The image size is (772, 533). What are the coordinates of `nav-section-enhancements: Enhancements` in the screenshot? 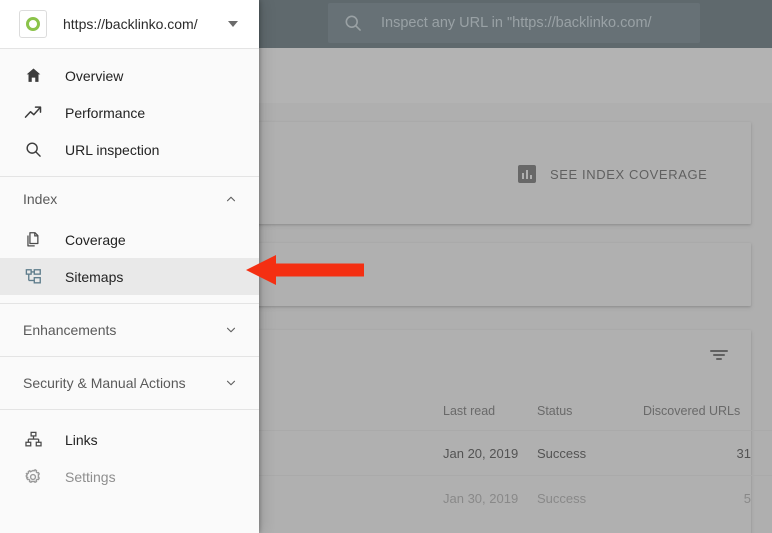 It's located at (129, 330).